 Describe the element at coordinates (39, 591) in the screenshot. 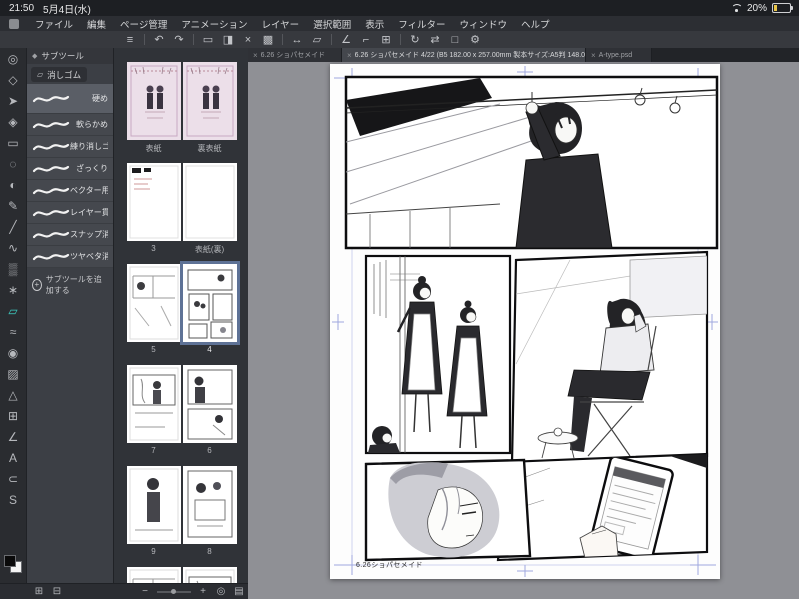

I see `add-page-icon: ⊞` at that location.